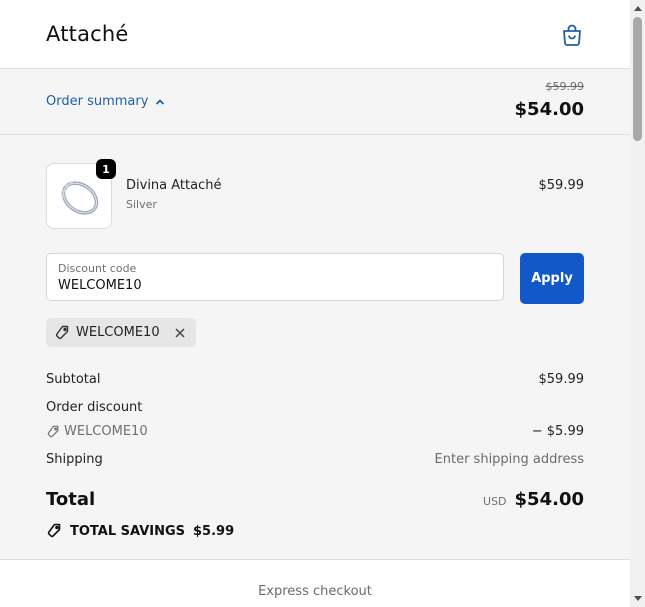  I want to click on discount-code-row: WELCOME10 − $5.99, so click(315, 431).